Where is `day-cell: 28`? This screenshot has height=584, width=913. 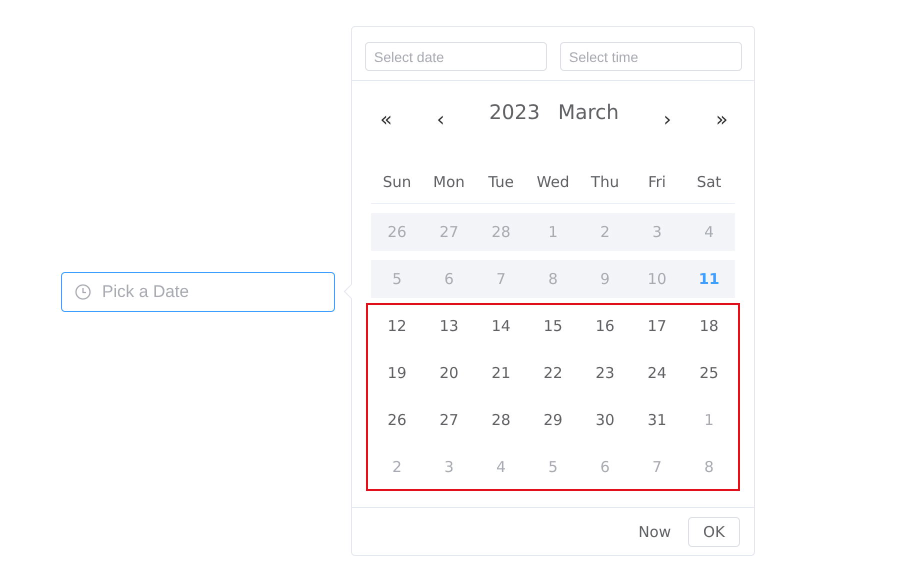 day-cell: 28 is located at coordinates (501, 420).